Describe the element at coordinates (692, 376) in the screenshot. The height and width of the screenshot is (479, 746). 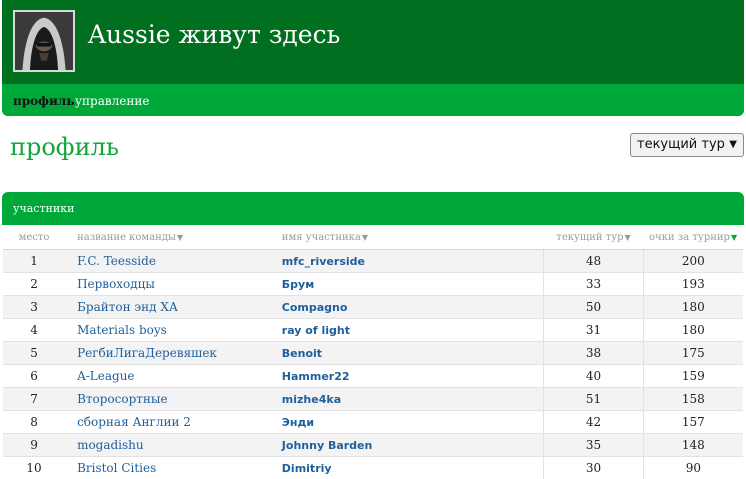
I see `total-points-cell: 159` at that location.